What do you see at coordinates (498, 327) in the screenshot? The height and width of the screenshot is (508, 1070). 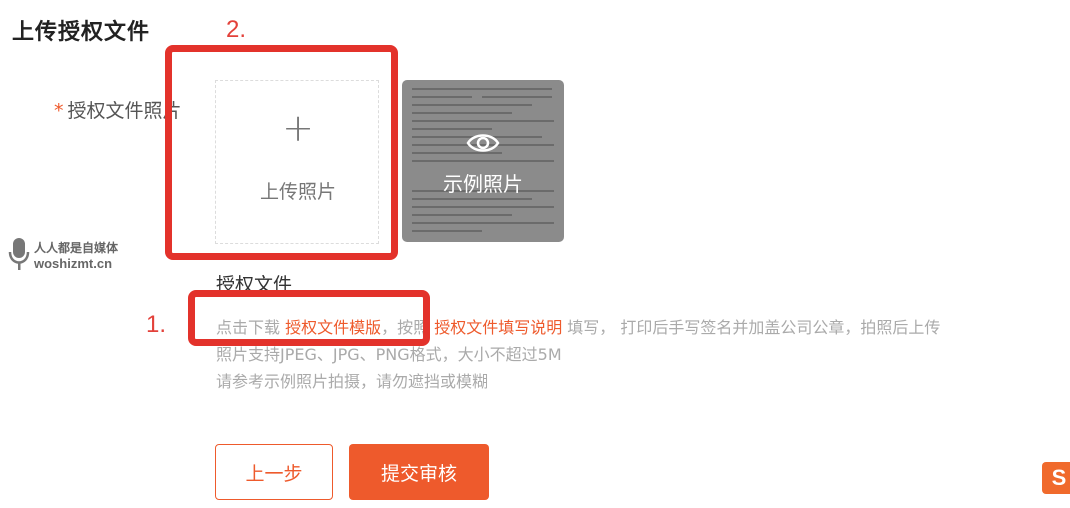 I see `fill-guide-link: 授权文件填写说明` at bounding box center [498, 327].